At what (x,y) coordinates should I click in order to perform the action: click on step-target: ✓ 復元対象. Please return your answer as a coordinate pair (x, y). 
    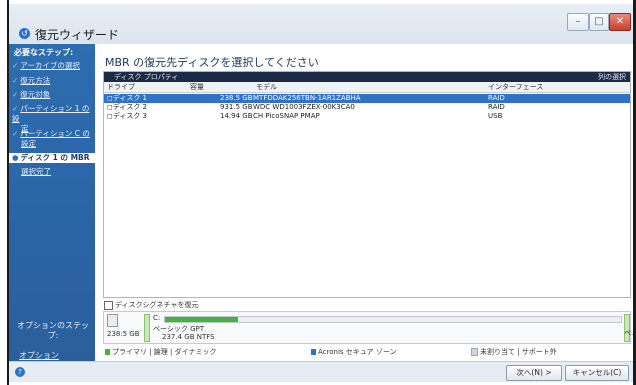
    Looking at the image, I should click on (53, 95).